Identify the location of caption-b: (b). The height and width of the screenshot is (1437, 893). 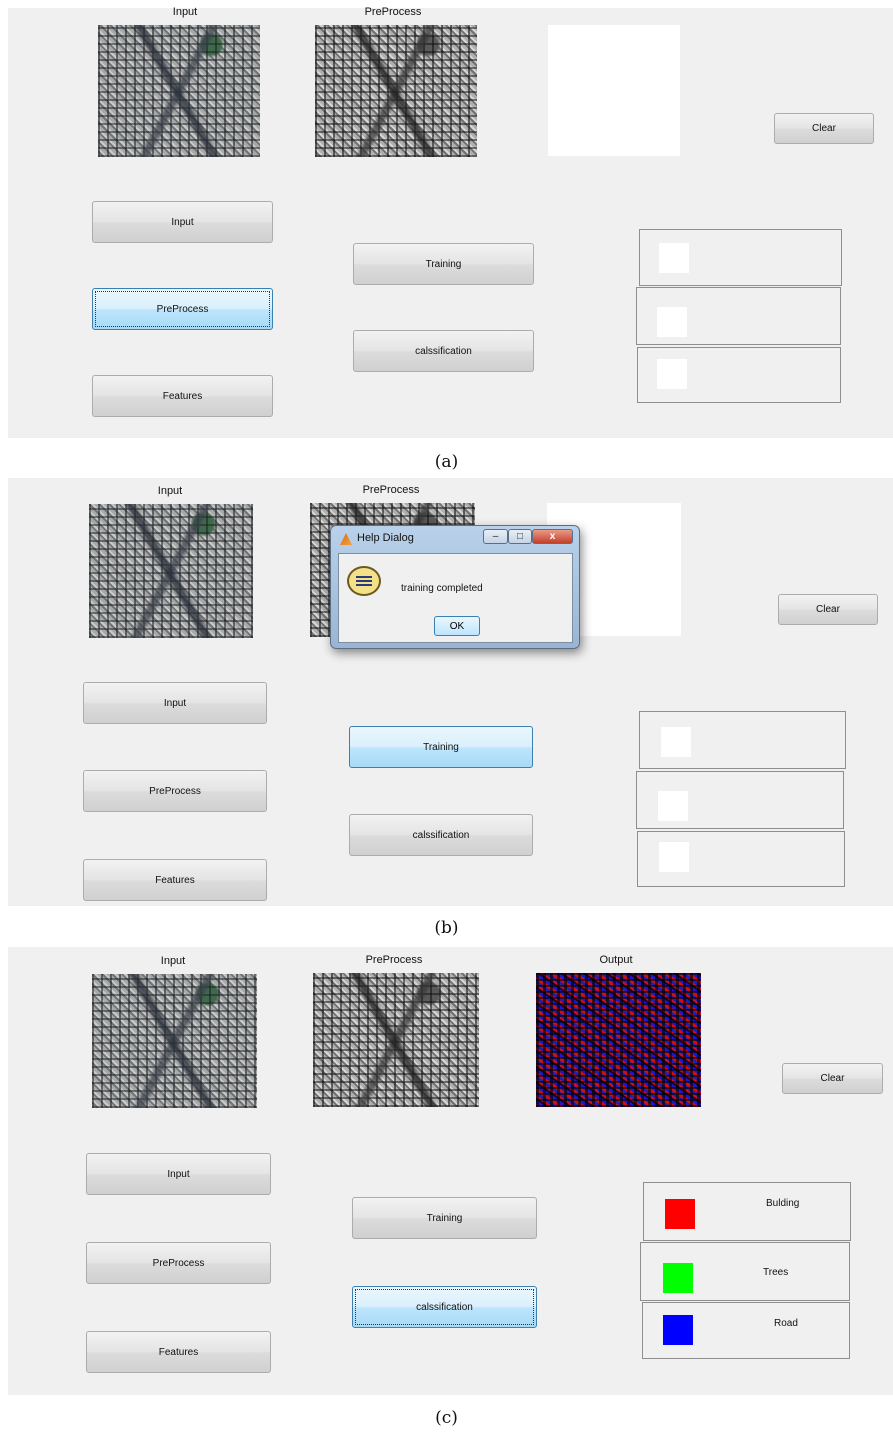
(446, 928).